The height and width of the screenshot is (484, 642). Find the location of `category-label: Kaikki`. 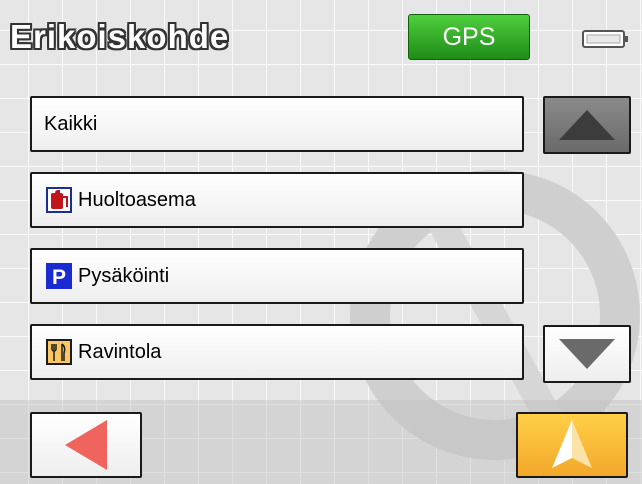

category-label: Kaikki is located at coordinates (71, 123).